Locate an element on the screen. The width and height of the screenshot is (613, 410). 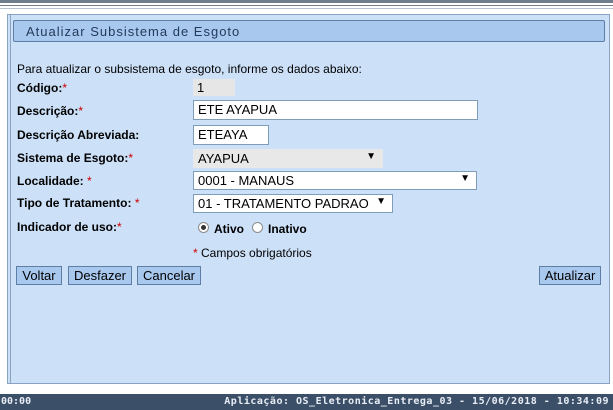
atualizar-button: Atualizar is located at coordinates (570, 275).